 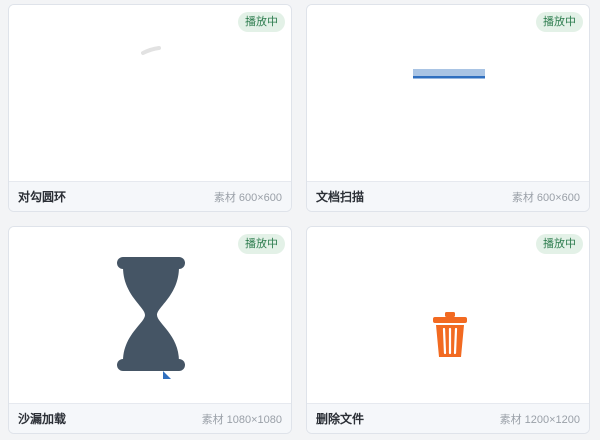 I want to click on card-title: 文档扫描, so click(x=340, y=197).